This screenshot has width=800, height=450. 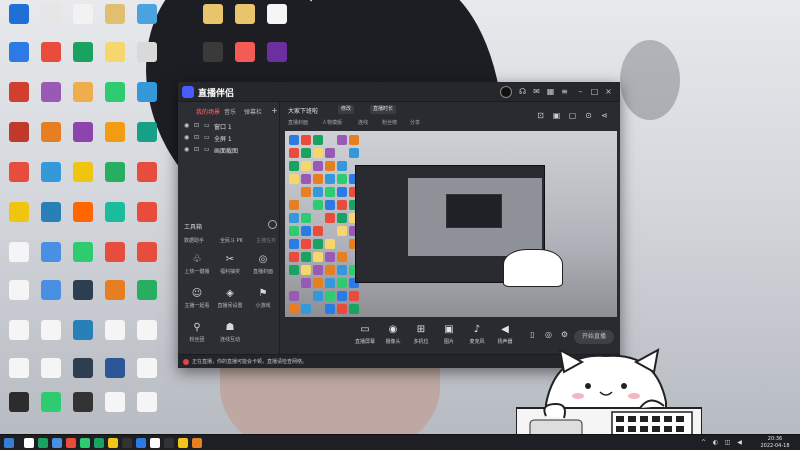 I want to click on volume-icon: ◀, so click(x=739, y=442).